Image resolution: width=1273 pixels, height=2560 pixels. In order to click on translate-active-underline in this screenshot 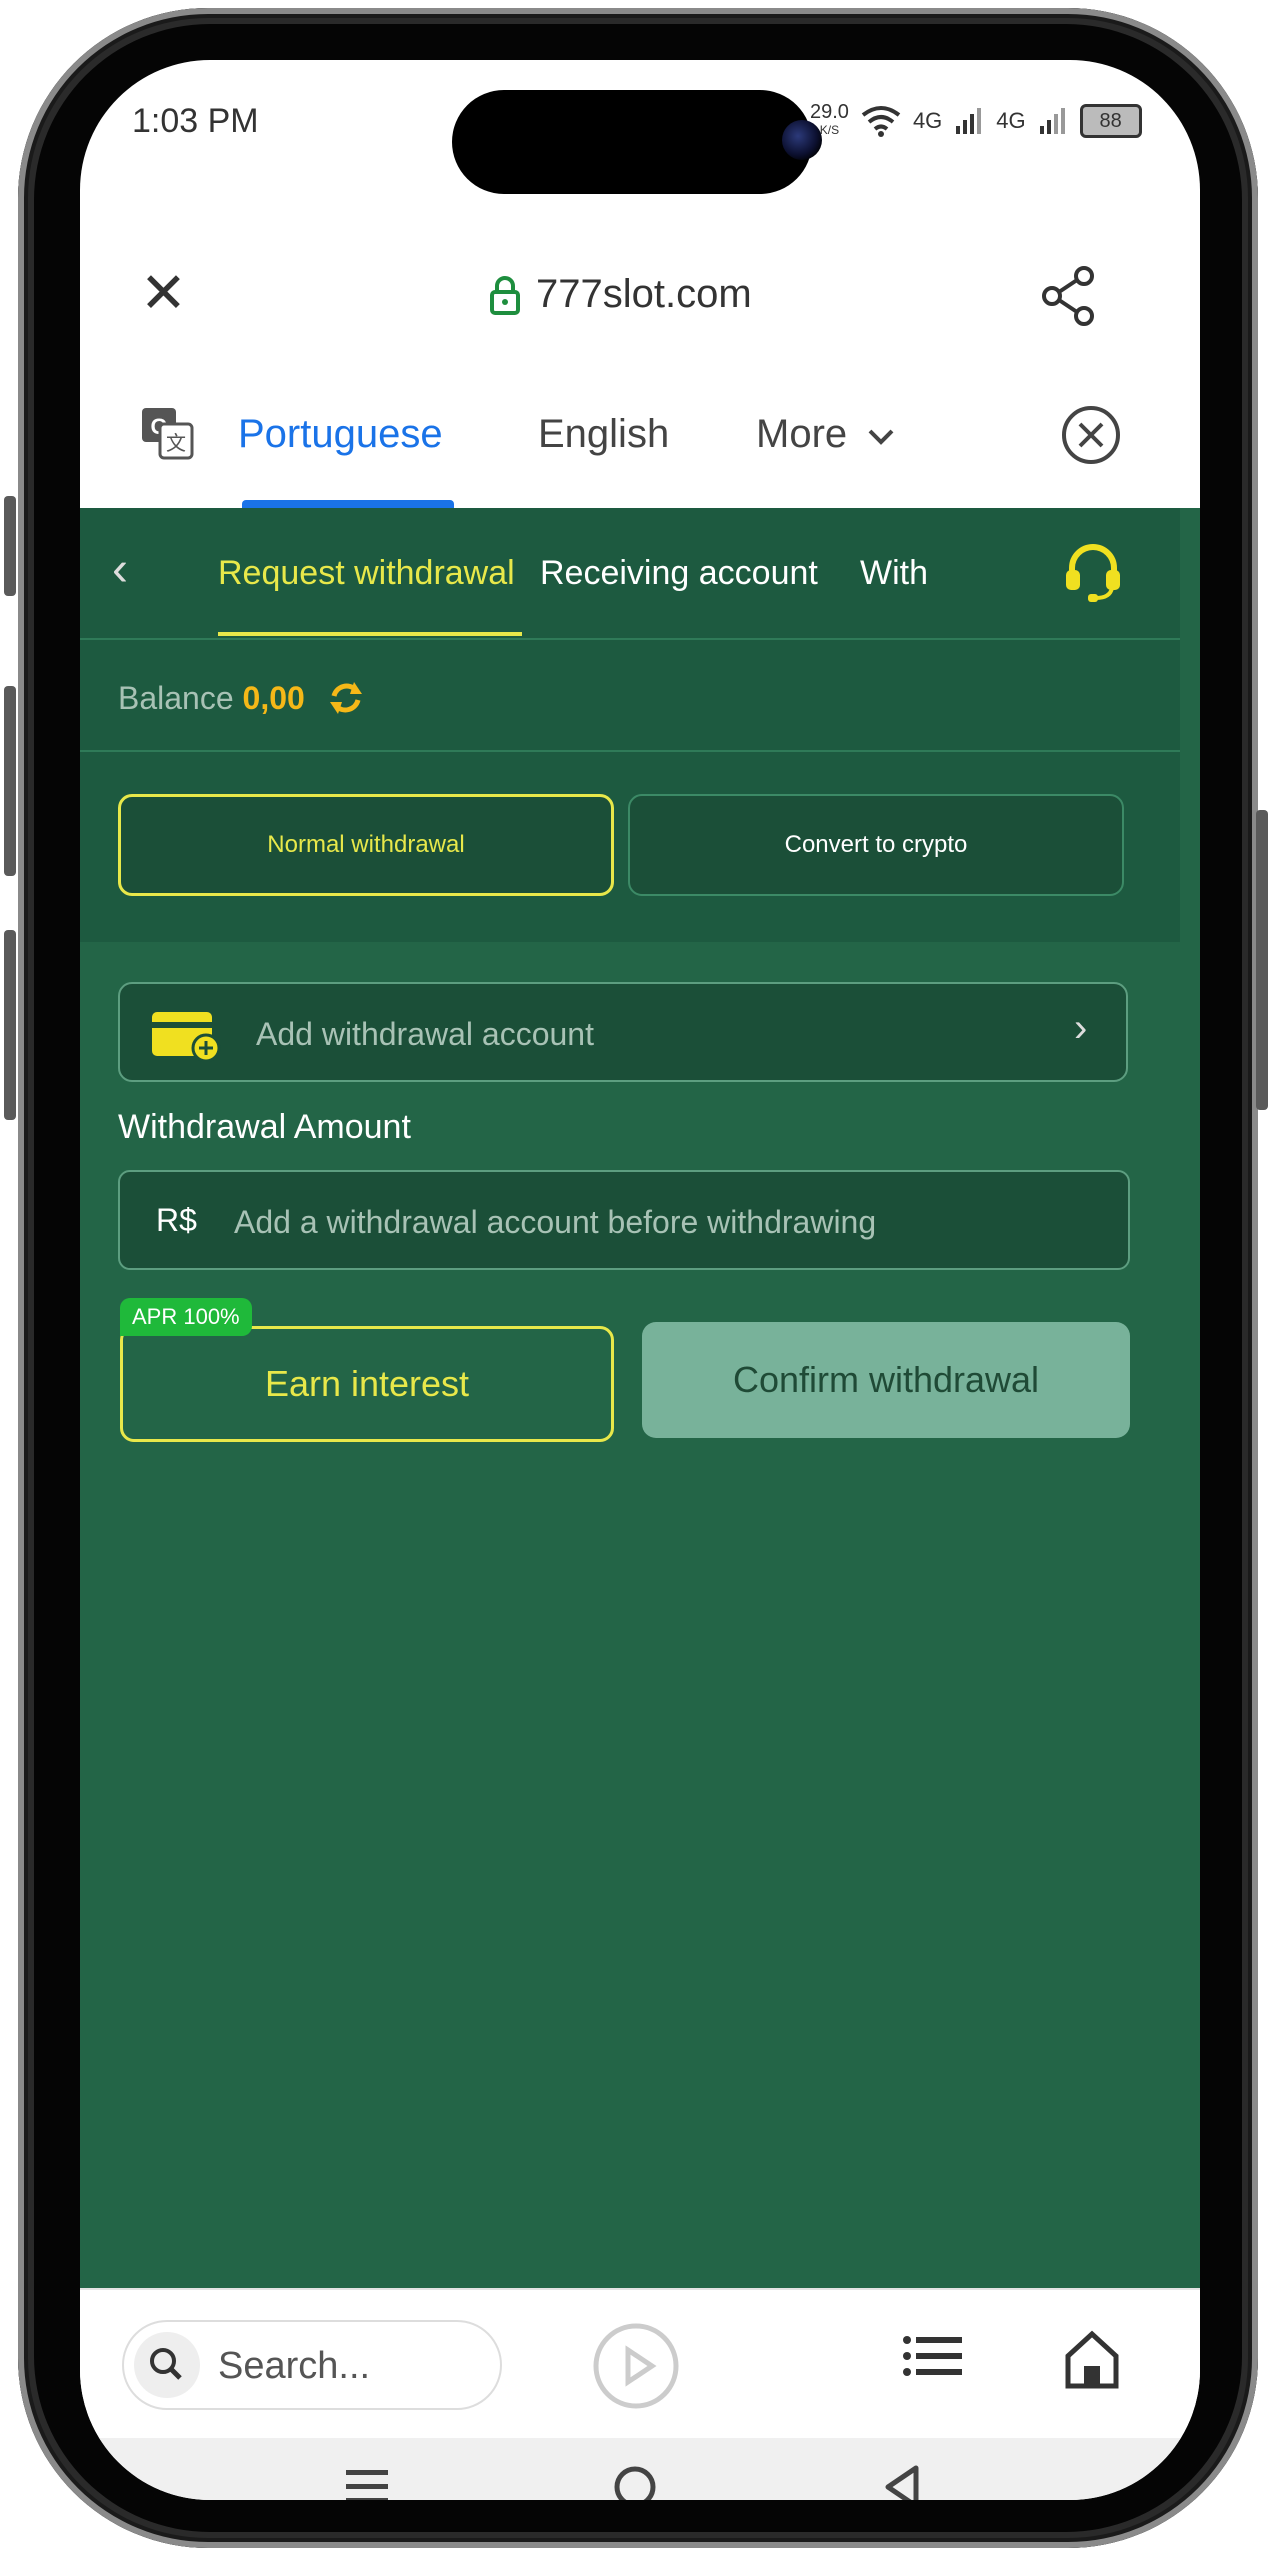, I will do `click(348, 504)`.